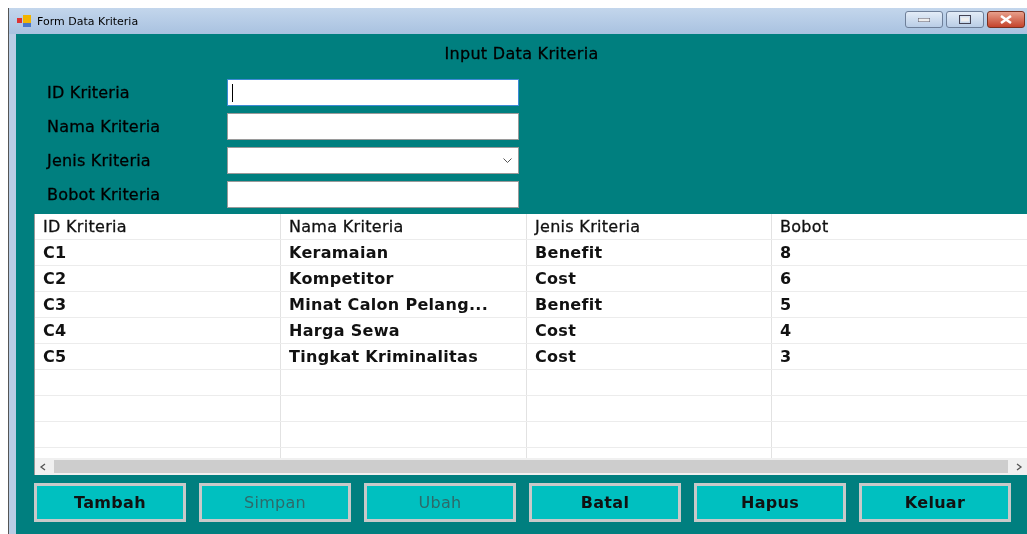 The image size is (1027, 534). What do you see at coordinates (89, 92) in the screenshot?
I see `field-label: ID Kriteria` at bounding box center [89, 92].